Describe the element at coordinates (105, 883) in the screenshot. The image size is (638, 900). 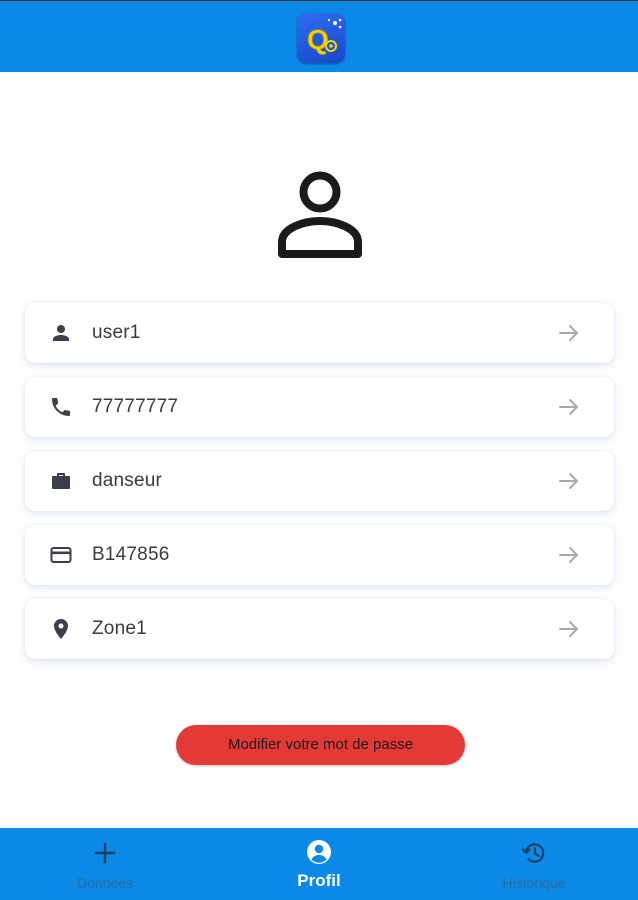
I see `nav-label-donnees: Données` at that location.